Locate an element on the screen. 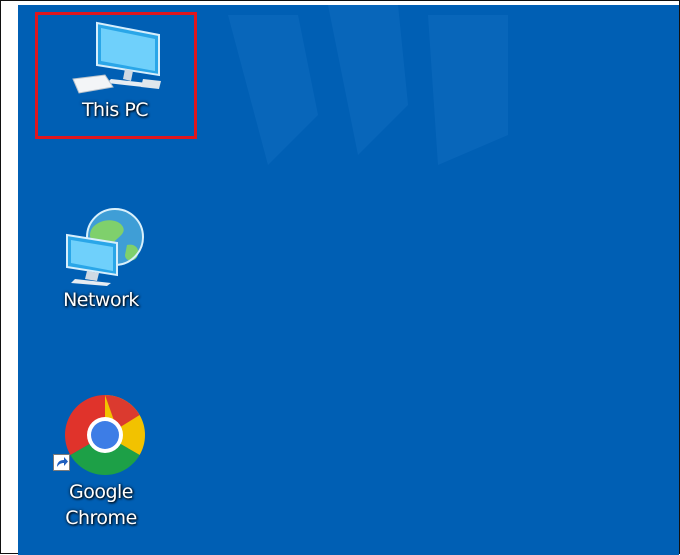 The height and width of the screenshot is (555, 680). desktop-icon-label-line1: Google is located at coordinates (101, 492).